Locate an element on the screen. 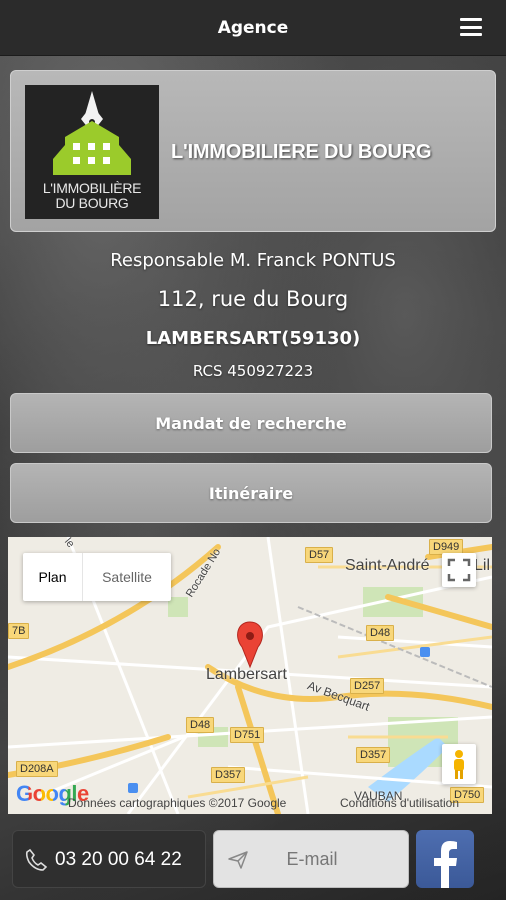 This screenshot has height=900, width=506. phone-icon is located at coordinates (36, 859).